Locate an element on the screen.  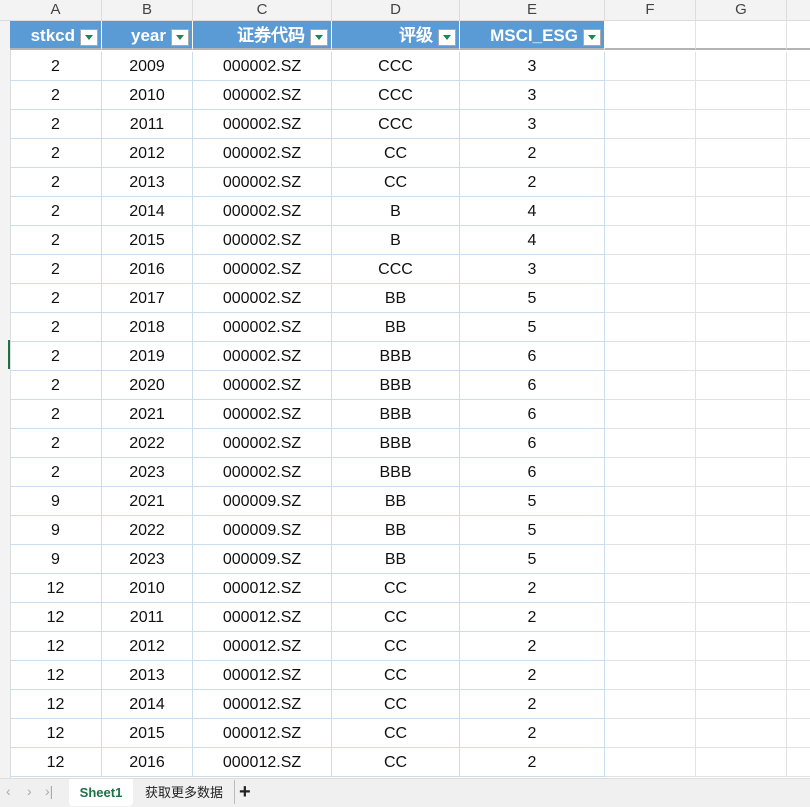
cell: 2010 is located at coordinates (147, 588).